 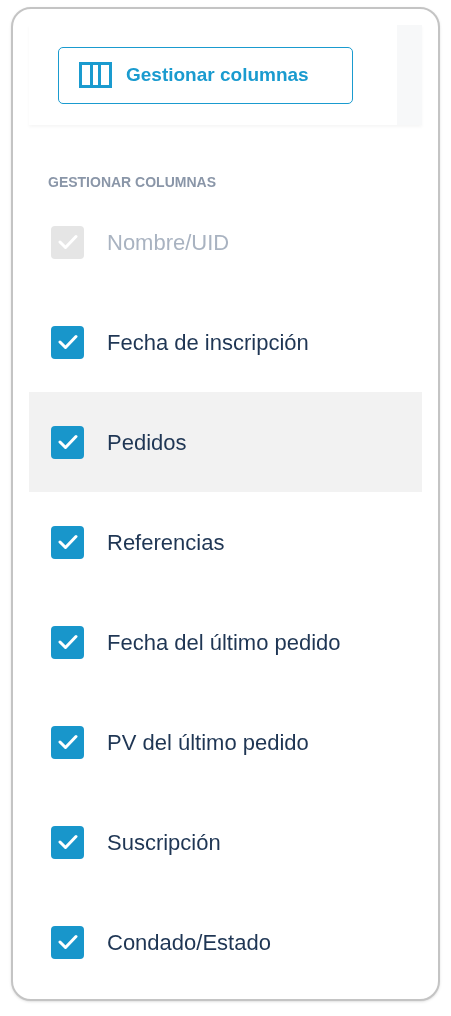 I want to click on option-label: Nombre/UID, so click(x=168, y=242).